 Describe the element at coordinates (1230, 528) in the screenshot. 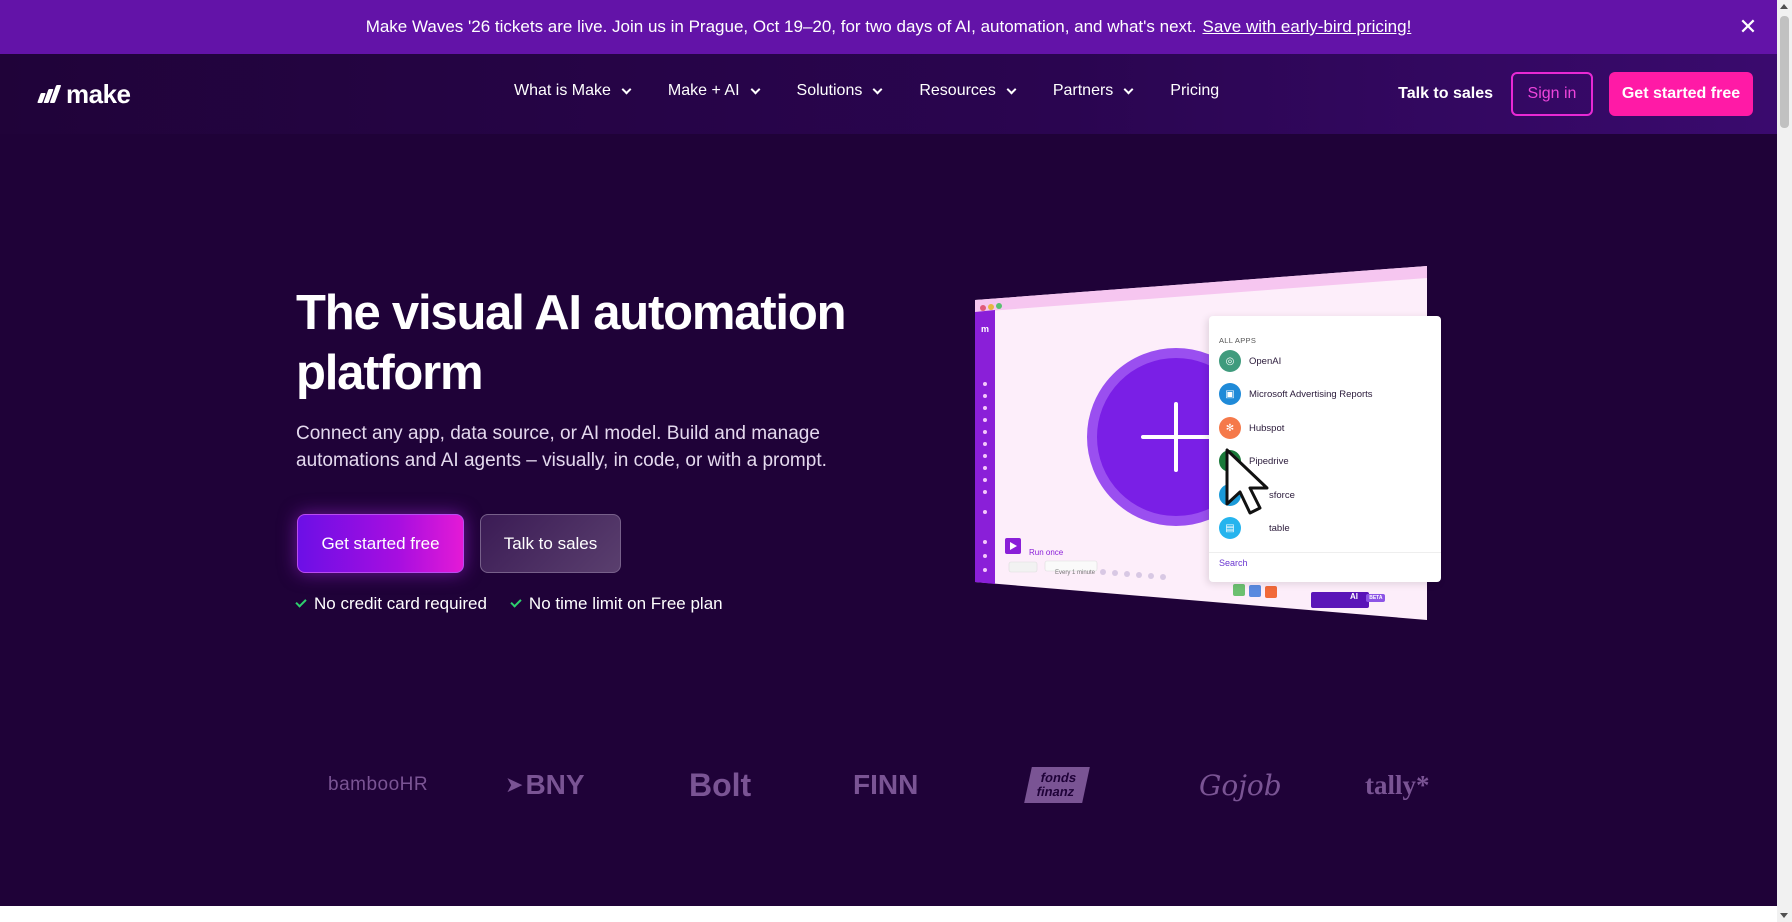

I see `airtable-icon: ▤` at that location.